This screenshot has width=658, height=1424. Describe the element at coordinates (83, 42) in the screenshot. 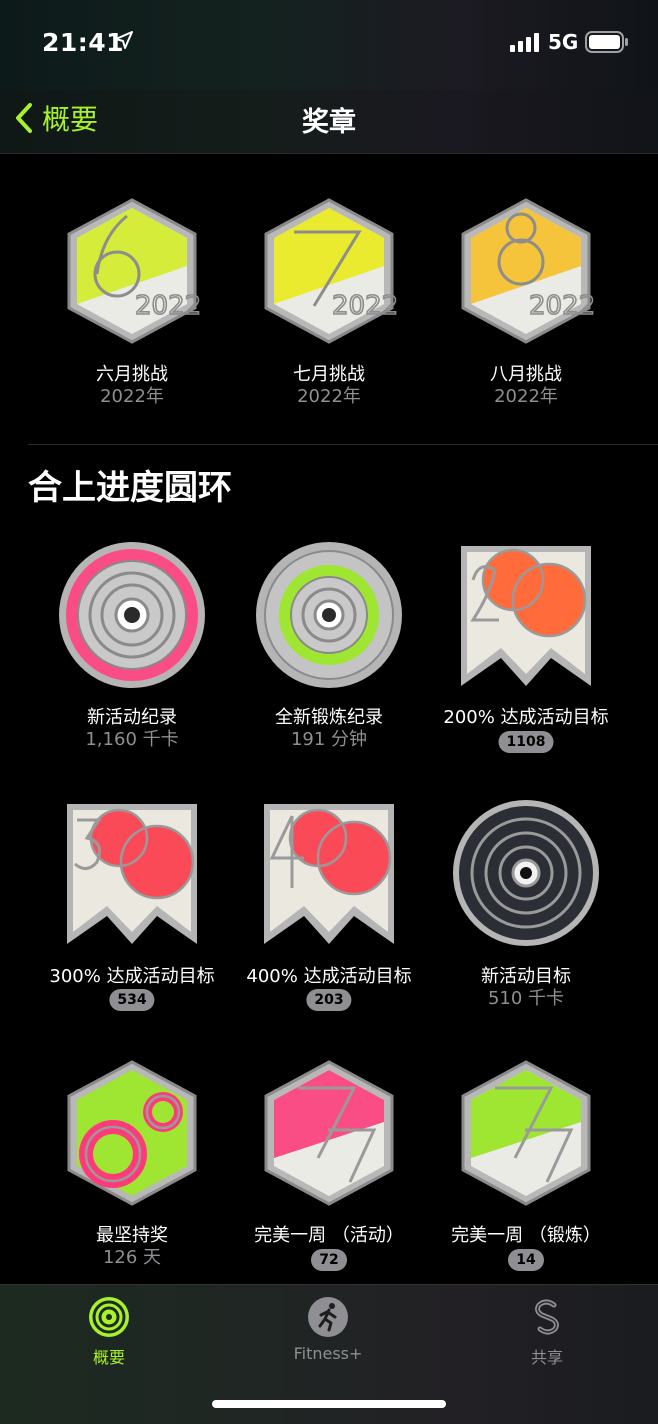

I see `status-time: 21:41` at that location.